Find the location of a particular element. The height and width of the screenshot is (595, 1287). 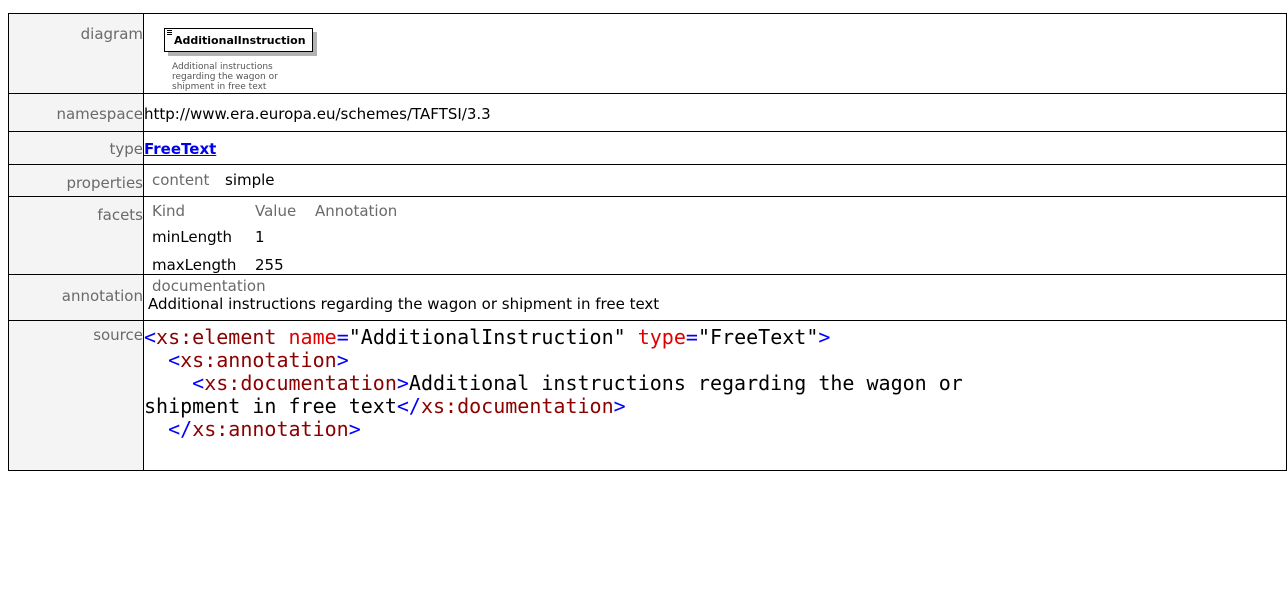

facets-header-annotation: Annotation is located at coordinates (356, 211).